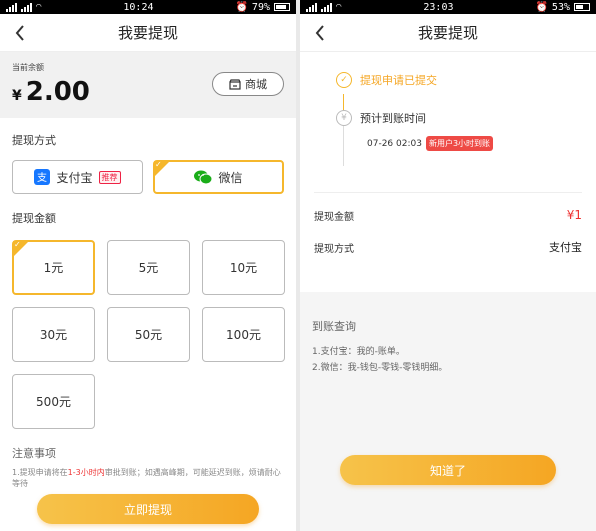  I want to click on amount-label: 10元, so click(243, 268).